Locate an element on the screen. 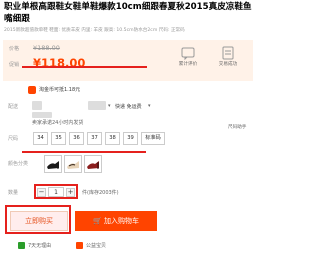  orig-price-label: 价格 is located at coordinates (14, 49).